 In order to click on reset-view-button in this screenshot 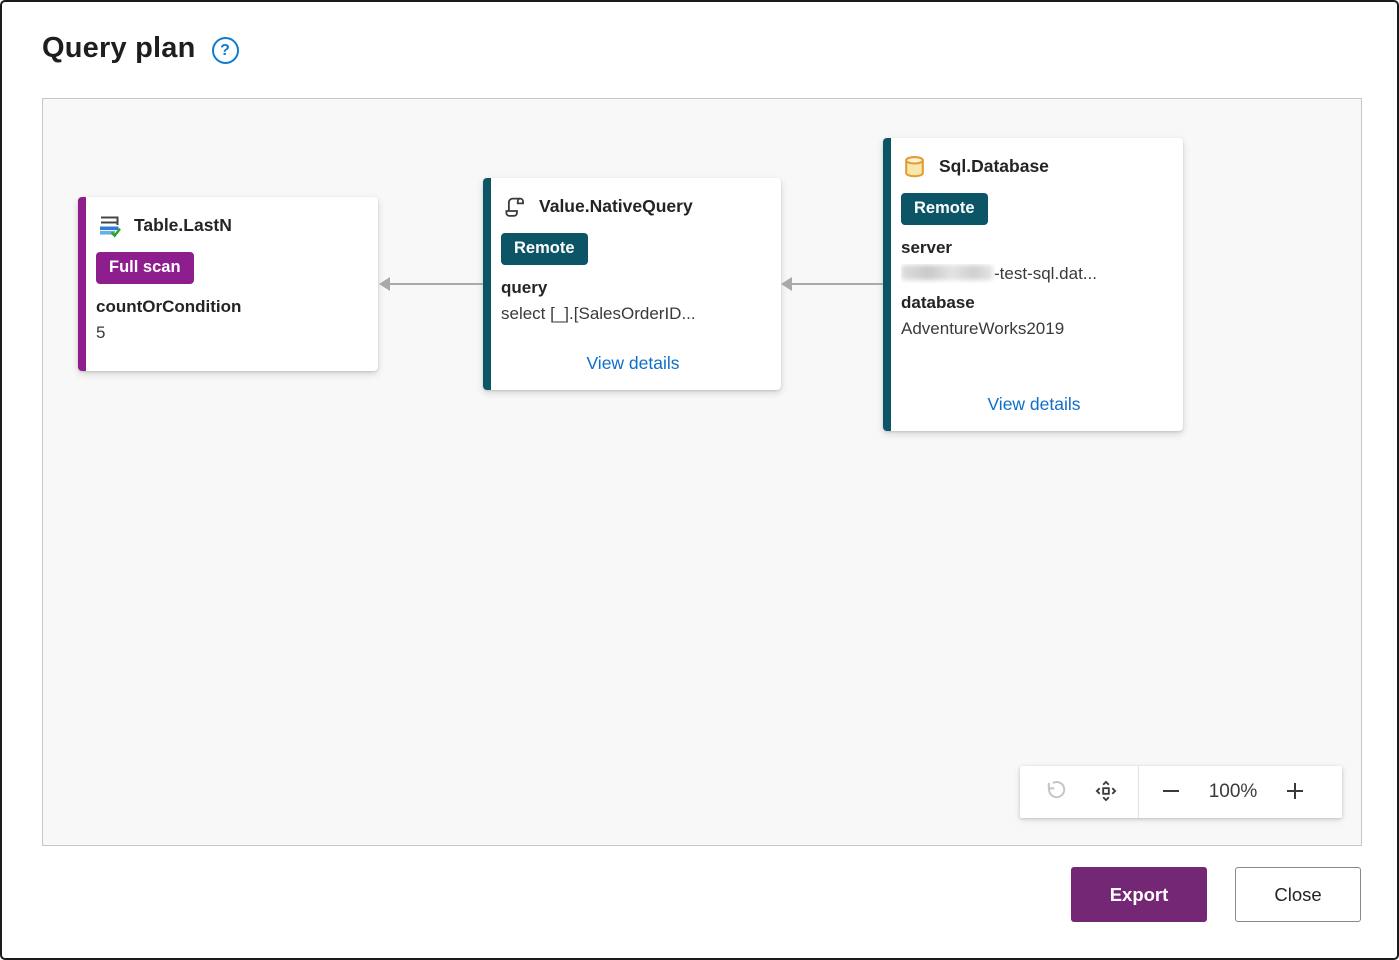, I will do `click(1054, 792)`.